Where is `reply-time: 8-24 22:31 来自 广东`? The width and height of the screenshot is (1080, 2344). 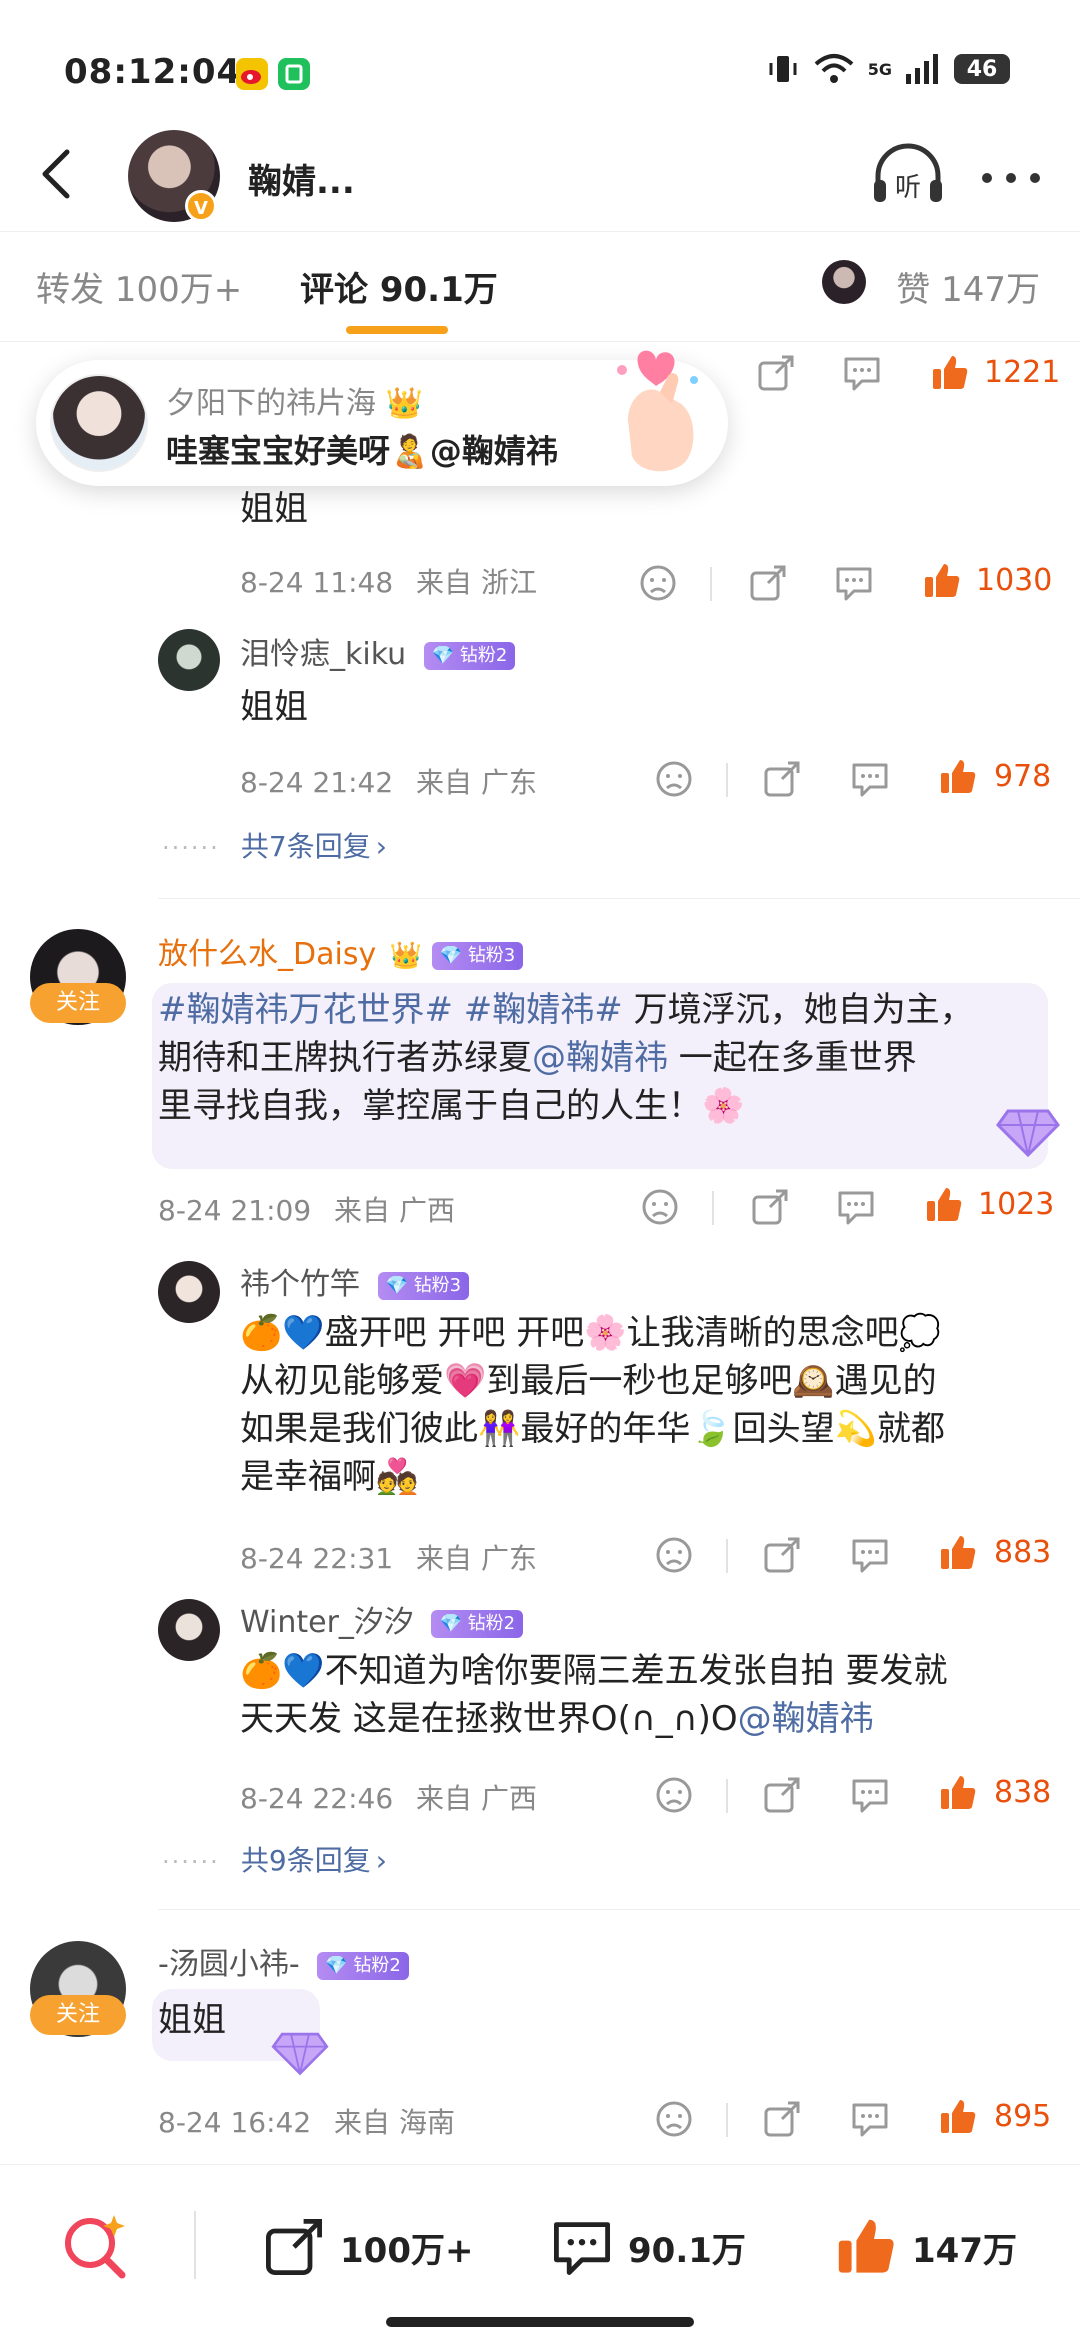
reply-time: 8-24 22:31 来自 广东 is located at coordinates (388, 1557).